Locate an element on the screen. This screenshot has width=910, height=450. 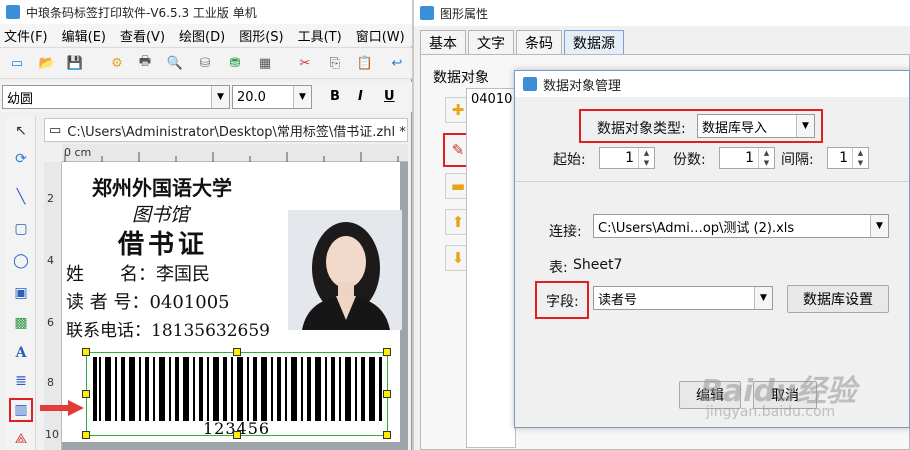
start-value: 1 is located at coordinates (629, 158).